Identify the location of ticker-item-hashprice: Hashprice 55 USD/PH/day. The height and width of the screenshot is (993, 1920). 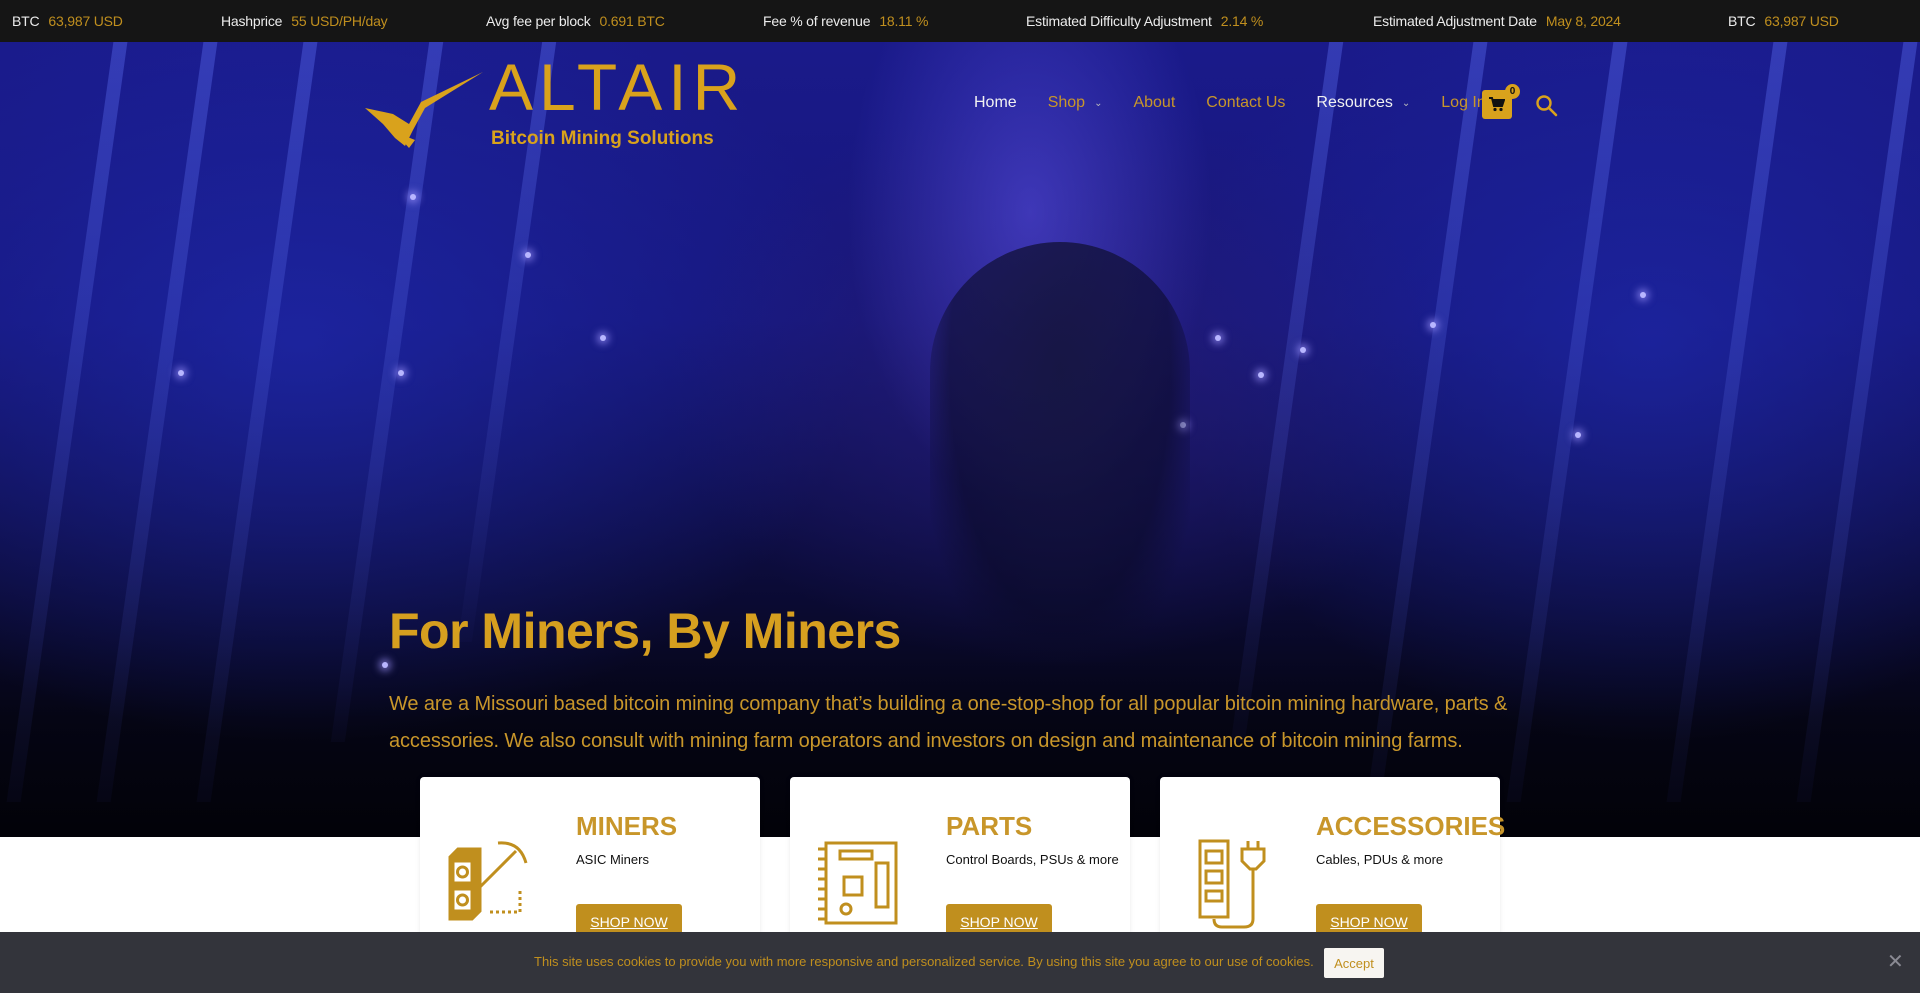
(304, 21).